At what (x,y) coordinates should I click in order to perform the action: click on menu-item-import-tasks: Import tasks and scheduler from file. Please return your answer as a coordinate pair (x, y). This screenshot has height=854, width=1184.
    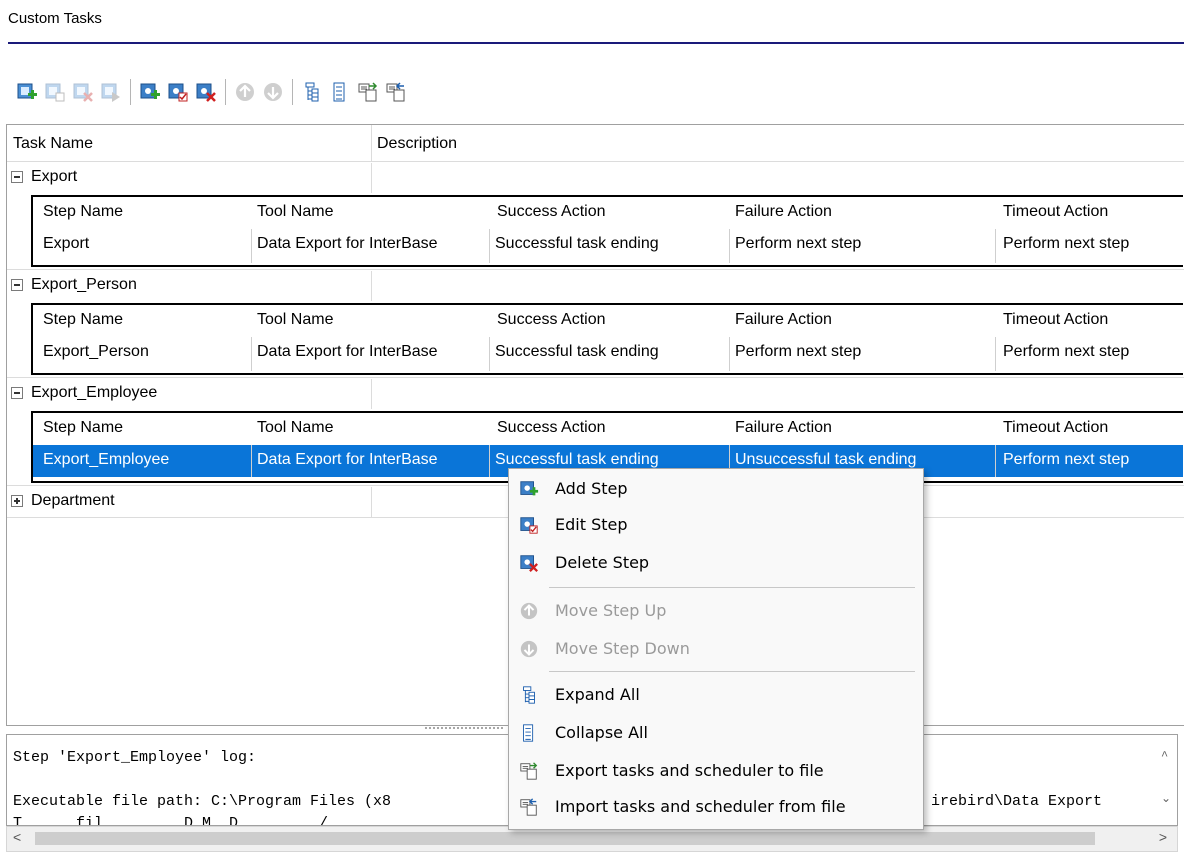
    Looking at the image, I should click on (715, 807).